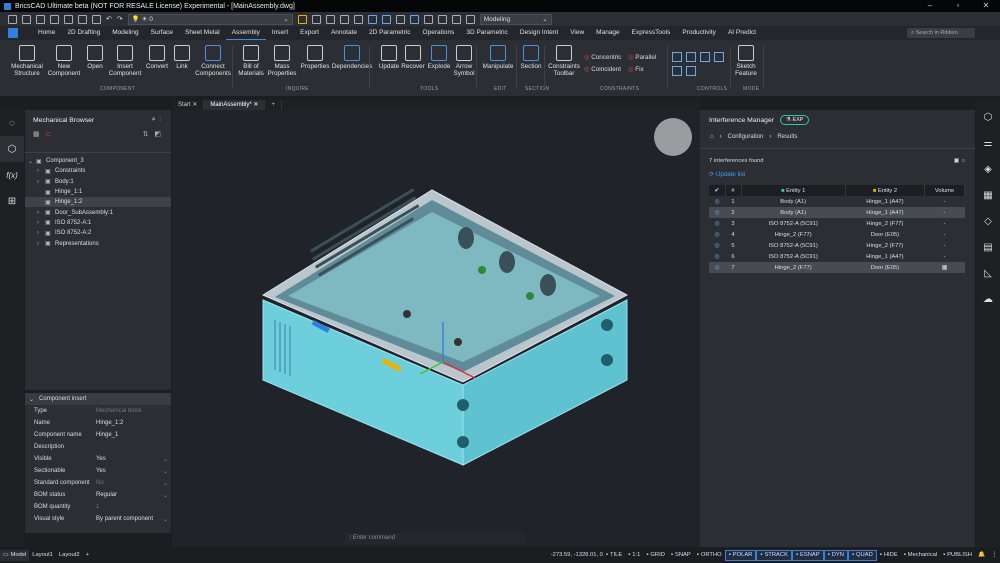 The height and width of the screenshot is (563, 1000). I want to click on status-quad: ▪ QUAD, so click(862, 555).